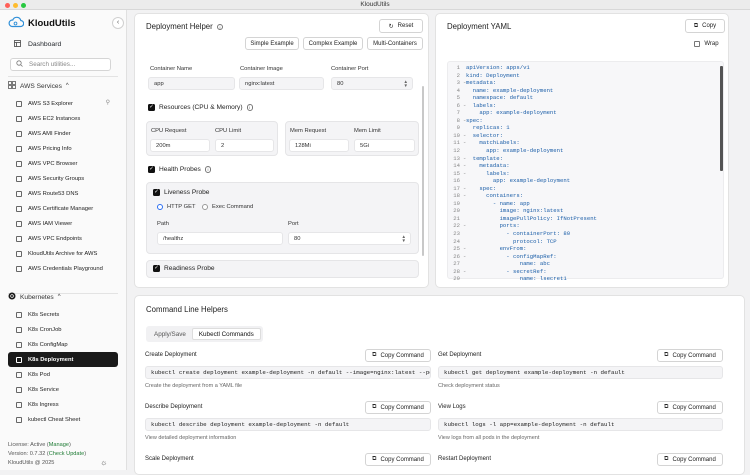 The width and height of the screenshot is (750, 475). I want to click on sidebar-item-k8s-ingress: K8s Ingress, so click(63, 404).